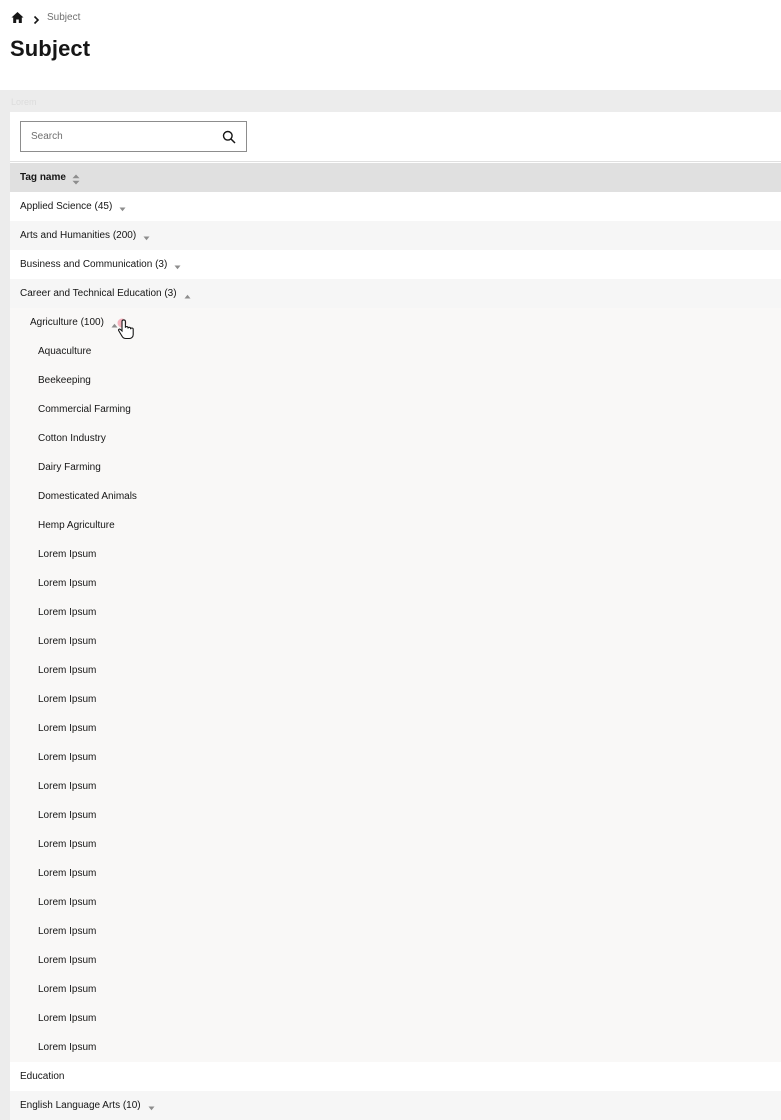  I want to click on table-header-tag-name: Tag name, so click(395, 177).